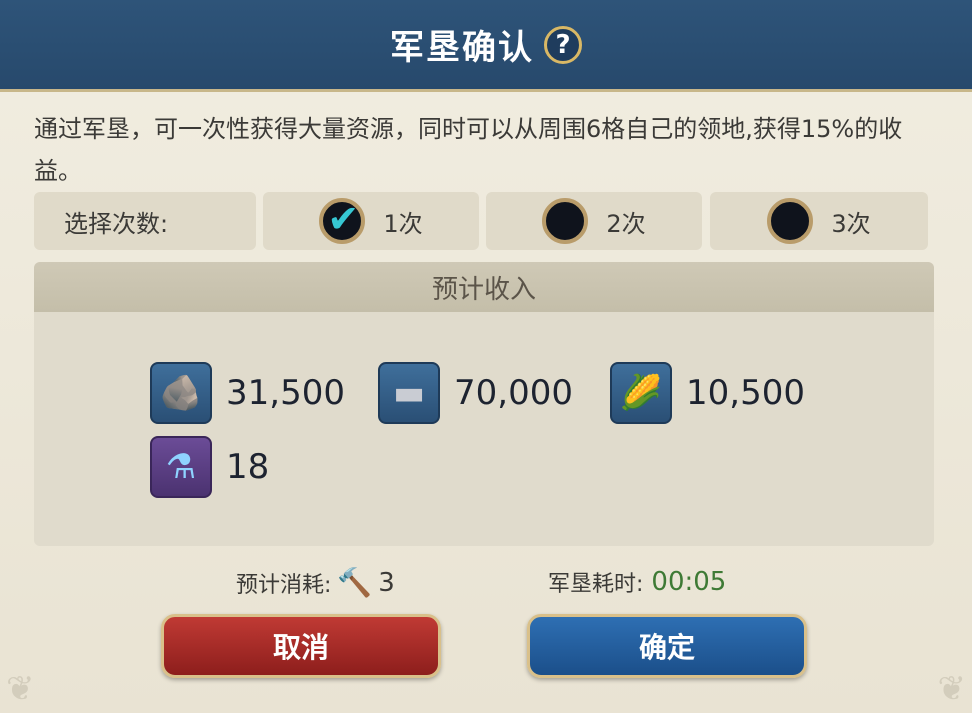 The width and height of the screenshot is (972, 713). I want to click on resource-potion: ⚗ 18, so click(209, 467).